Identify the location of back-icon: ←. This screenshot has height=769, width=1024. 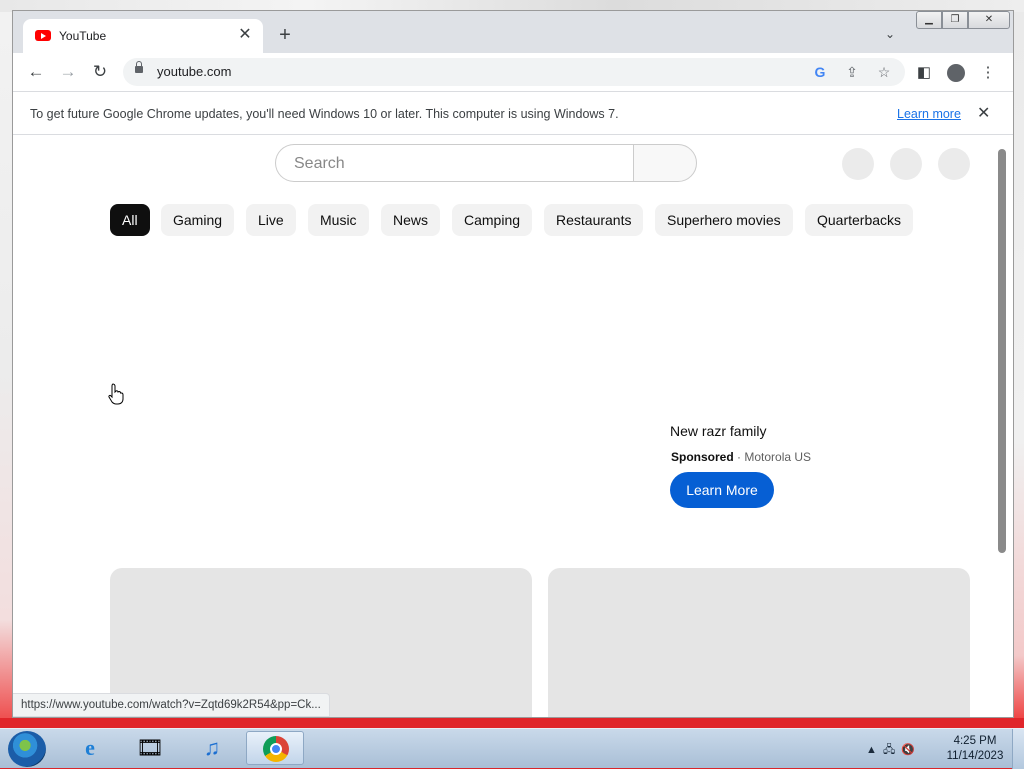
(36, 72).